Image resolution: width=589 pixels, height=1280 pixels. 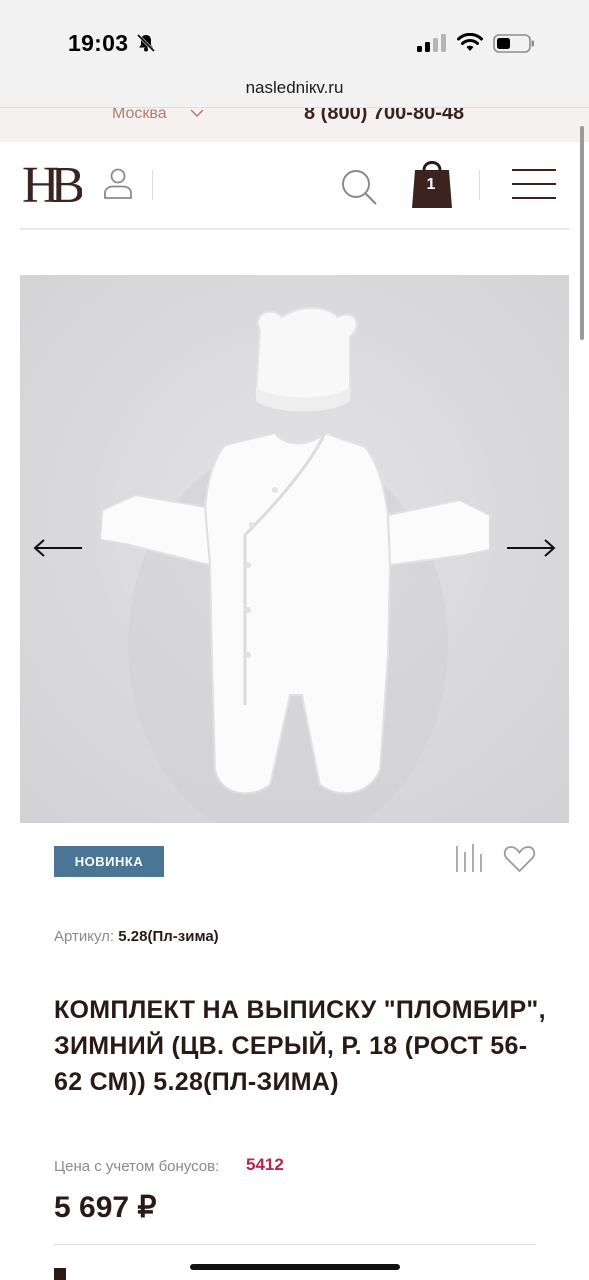 What do you see at coordinates (137, 1166) in the screenshot?
I see `bonus-price-label: Цена с учетом бонусов:` at bounding box center [137, 1166].